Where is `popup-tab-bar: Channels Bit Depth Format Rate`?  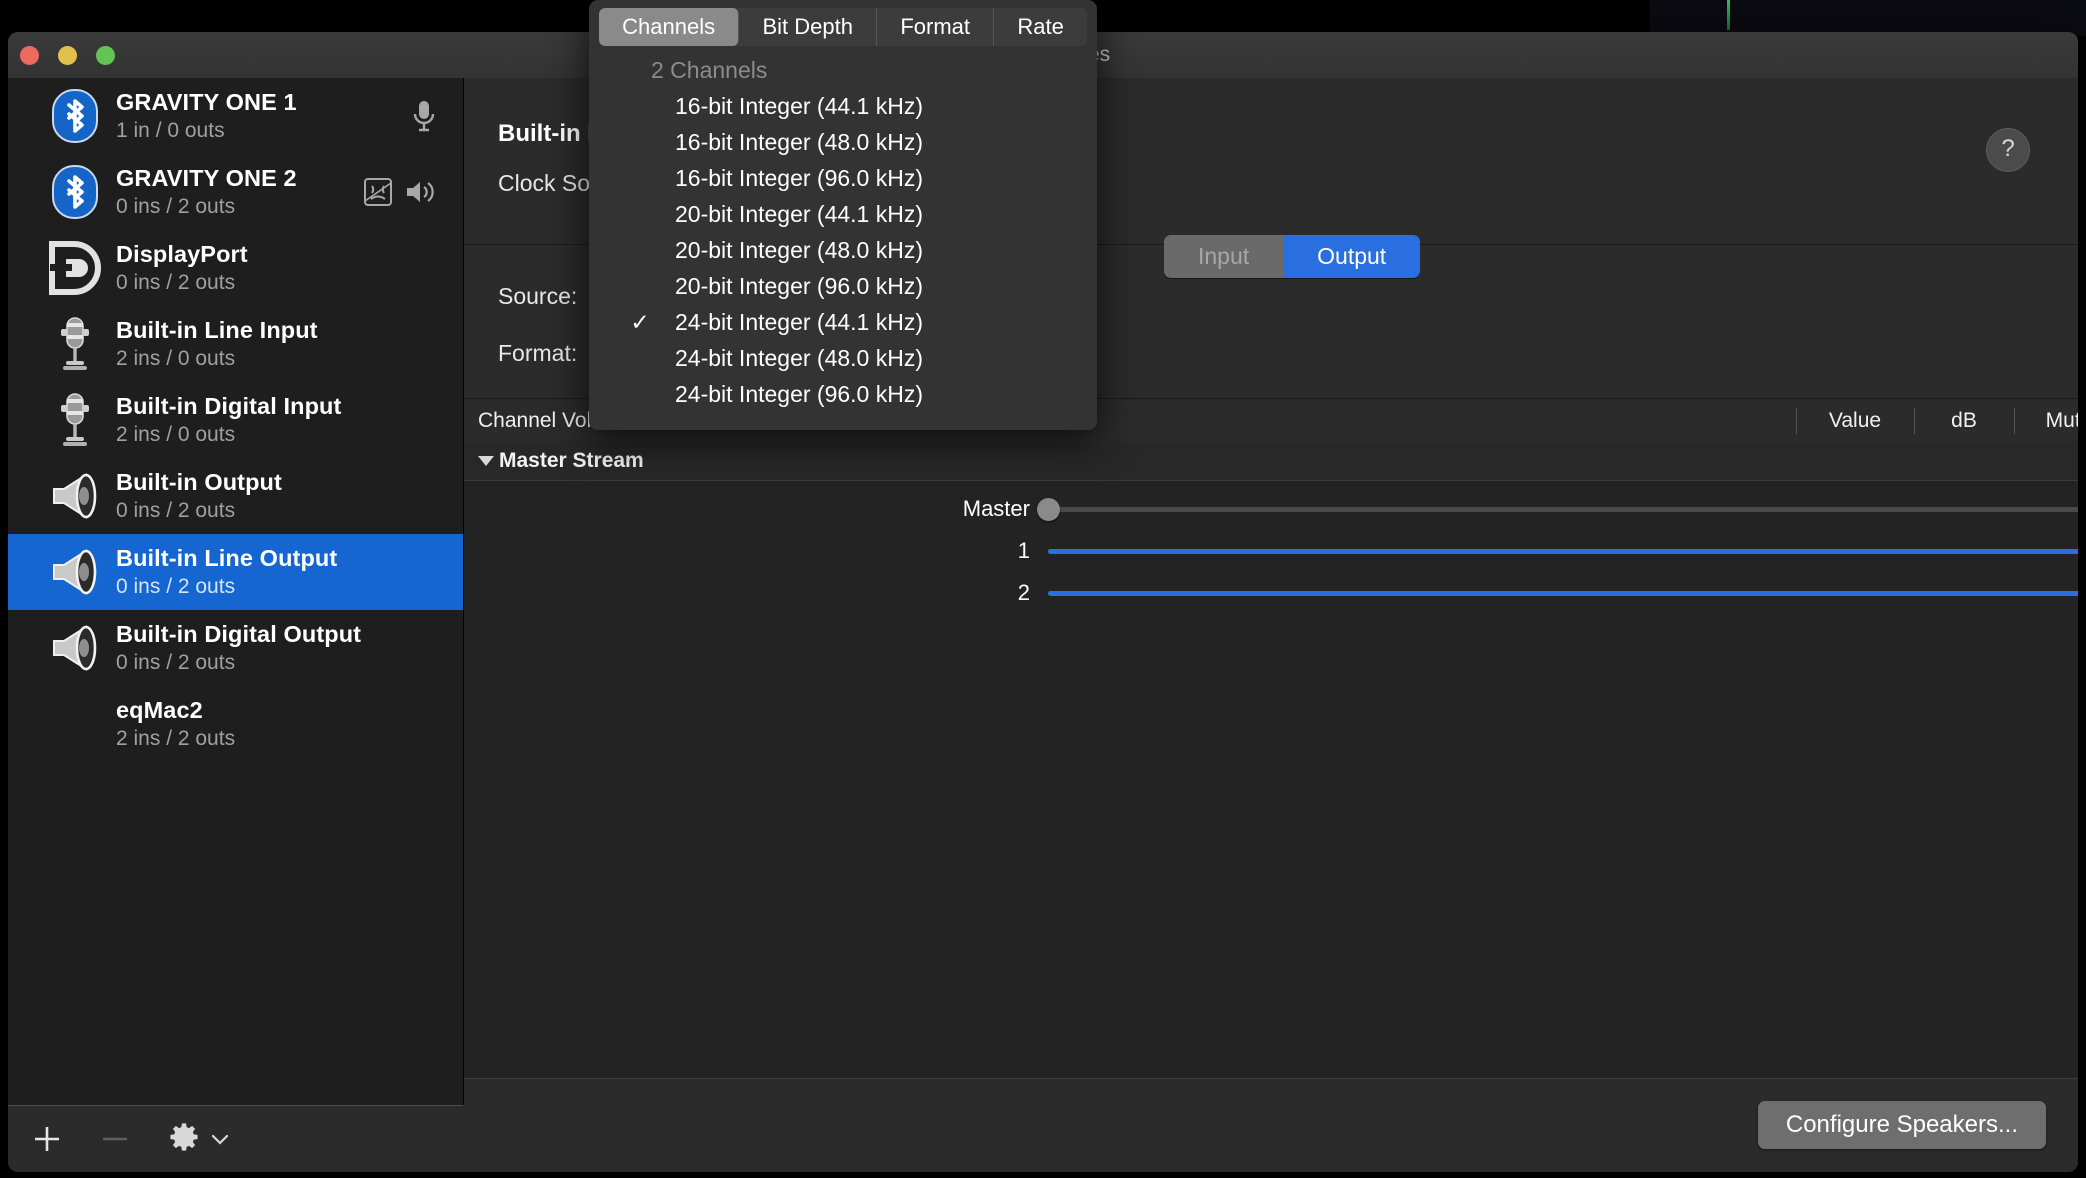
popup-tab-bar: Channels Bit Depth Format Rate is located at coordinates (843, 27).